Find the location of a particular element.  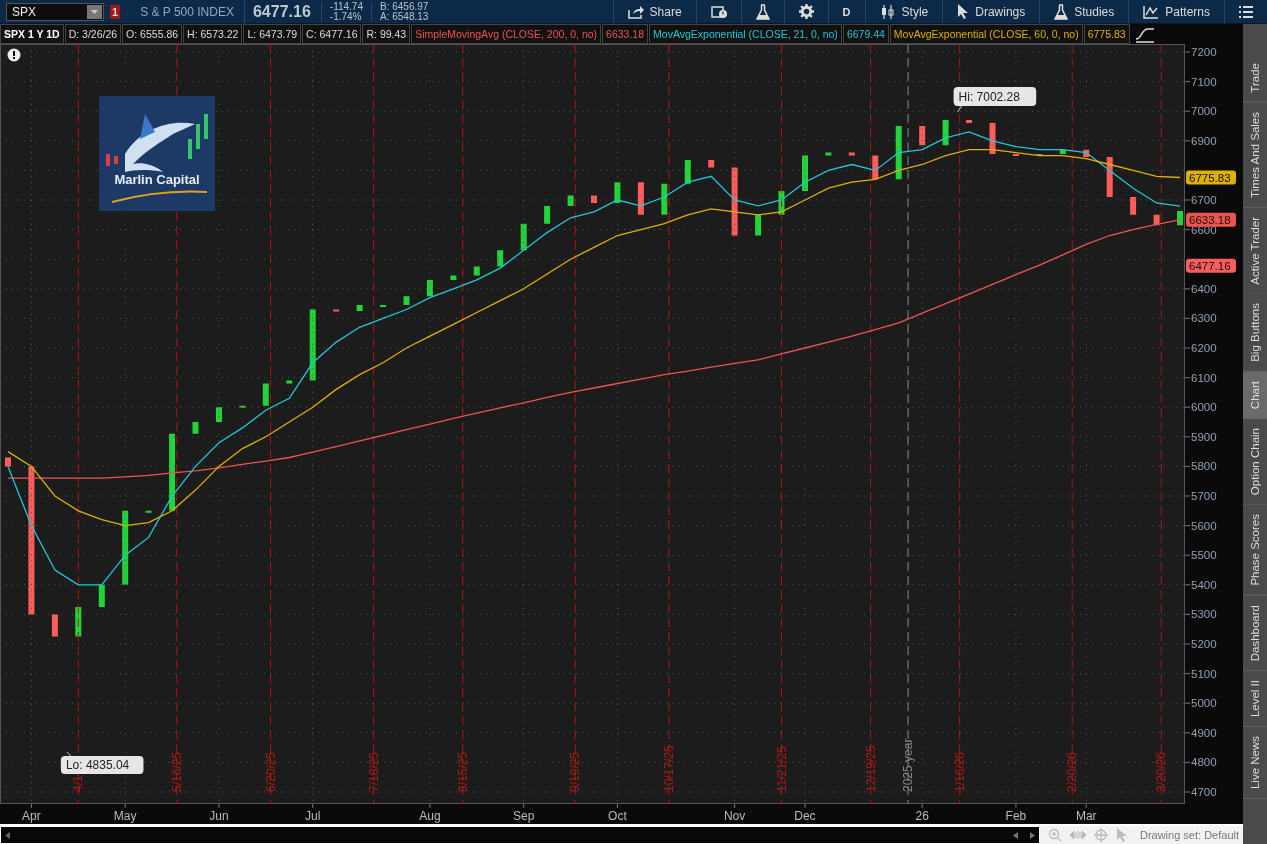

side-tab: Option Chain is located at coordinates (1255, 462).